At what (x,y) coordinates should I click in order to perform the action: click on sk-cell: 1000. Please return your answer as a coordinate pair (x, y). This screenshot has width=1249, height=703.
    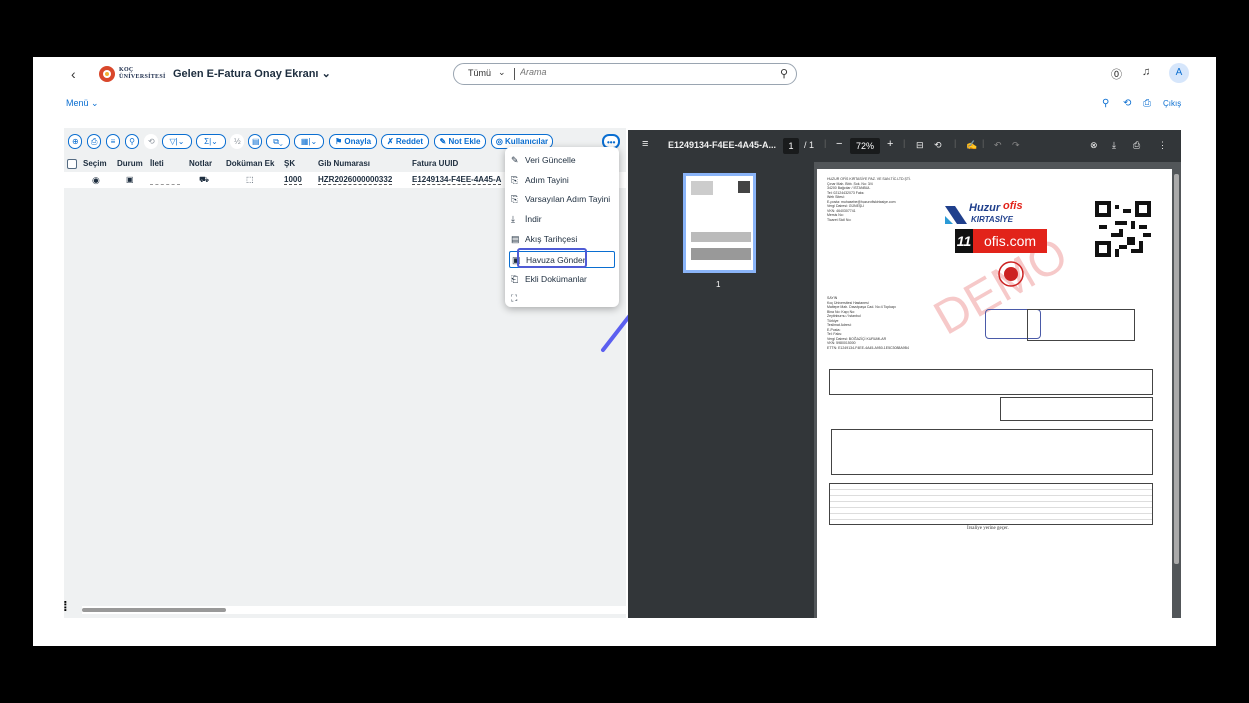
    Looking at the image, I should click on (293, 180).